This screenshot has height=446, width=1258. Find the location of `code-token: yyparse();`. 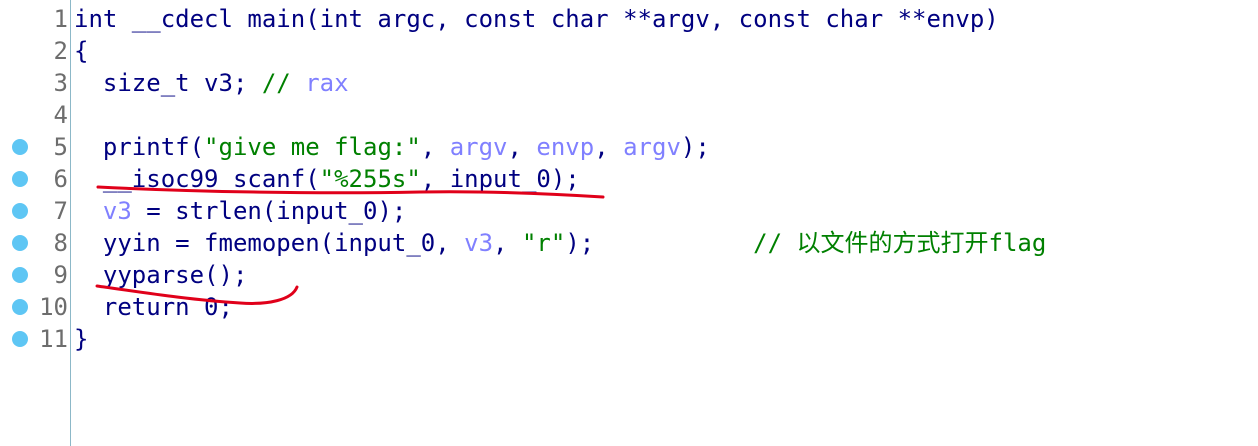

code-token: yyparse(); is located at coordinates (161, 275).